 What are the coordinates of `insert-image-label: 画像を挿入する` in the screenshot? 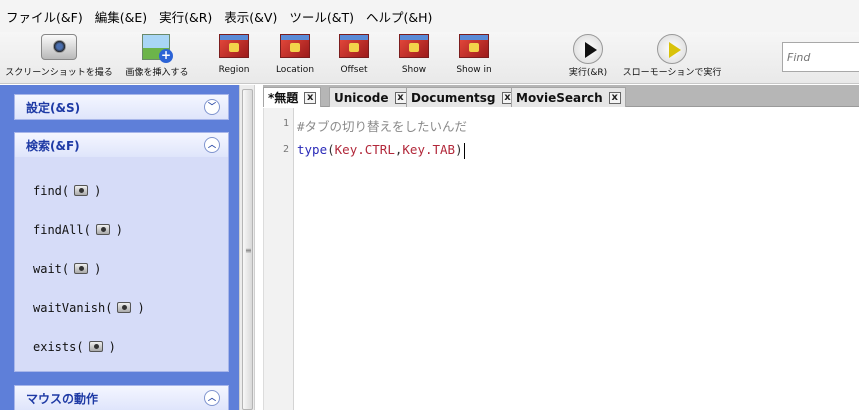 It's located at (157, 73).